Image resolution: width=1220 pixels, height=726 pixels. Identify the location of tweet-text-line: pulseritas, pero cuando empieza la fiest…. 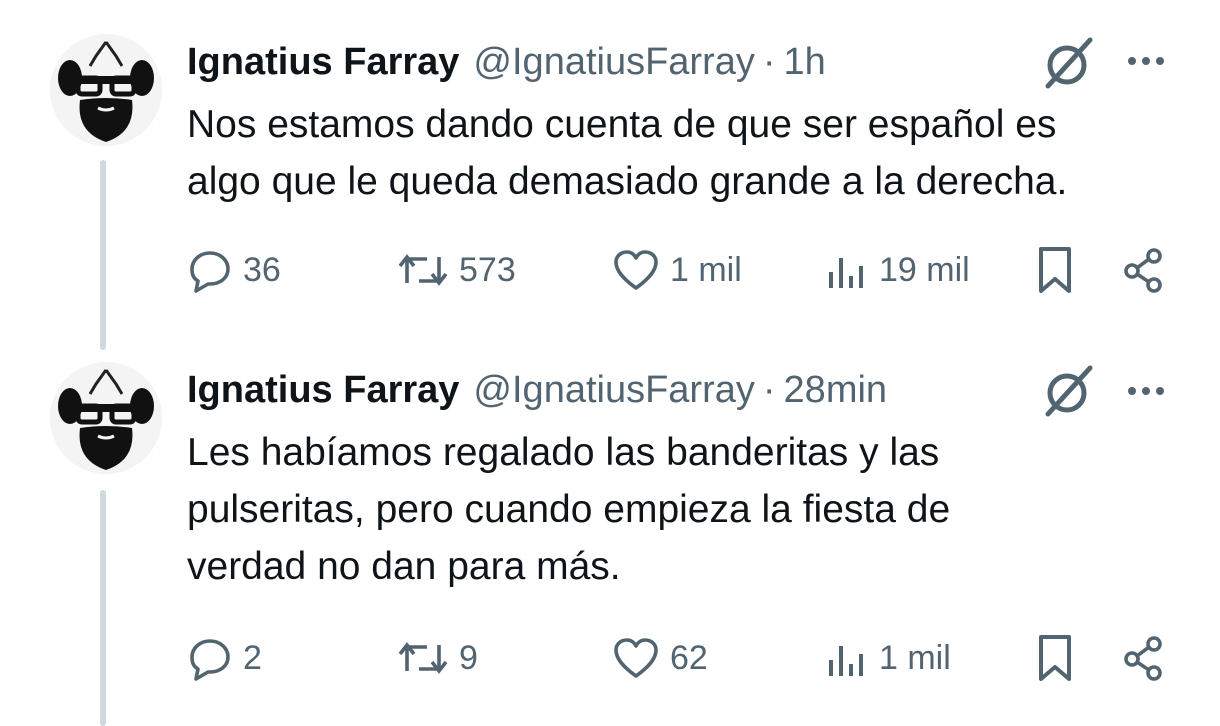
(569, 509).